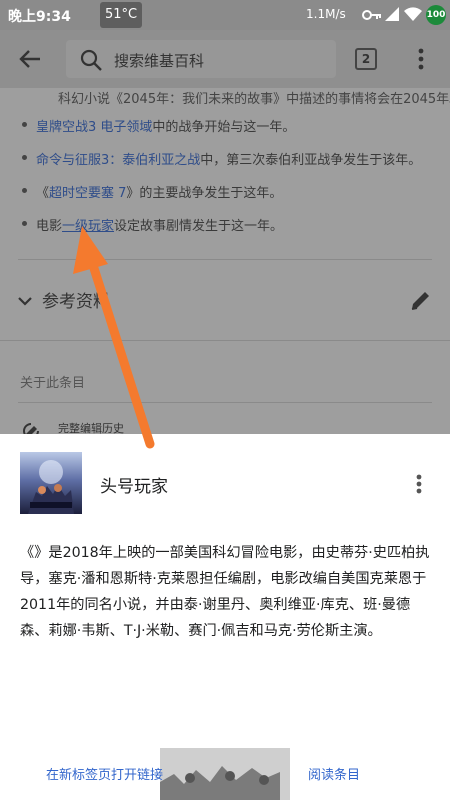  What do you see at coordinates (225, 774) in the screenshot?
I see `bottom-image-strip` at bounding box center [225, 774].